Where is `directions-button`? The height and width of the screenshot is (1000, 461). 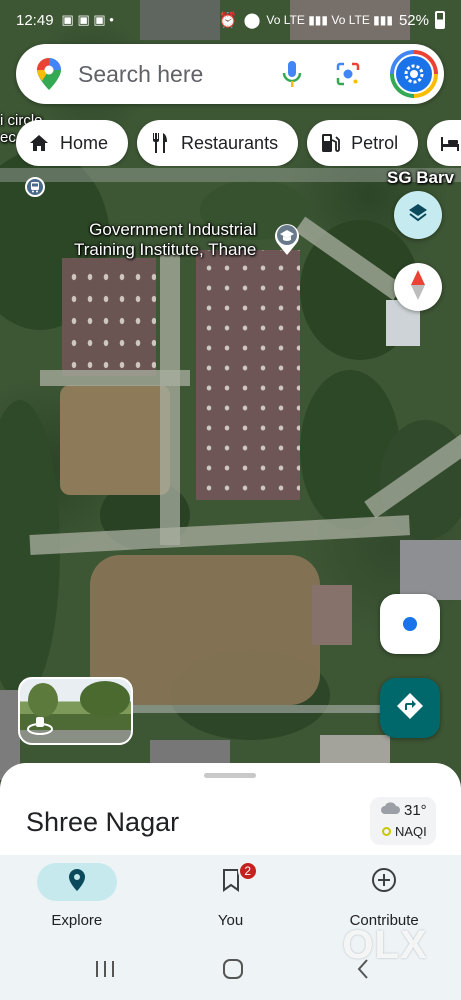
directions-button is located at coordinates (410, 708).